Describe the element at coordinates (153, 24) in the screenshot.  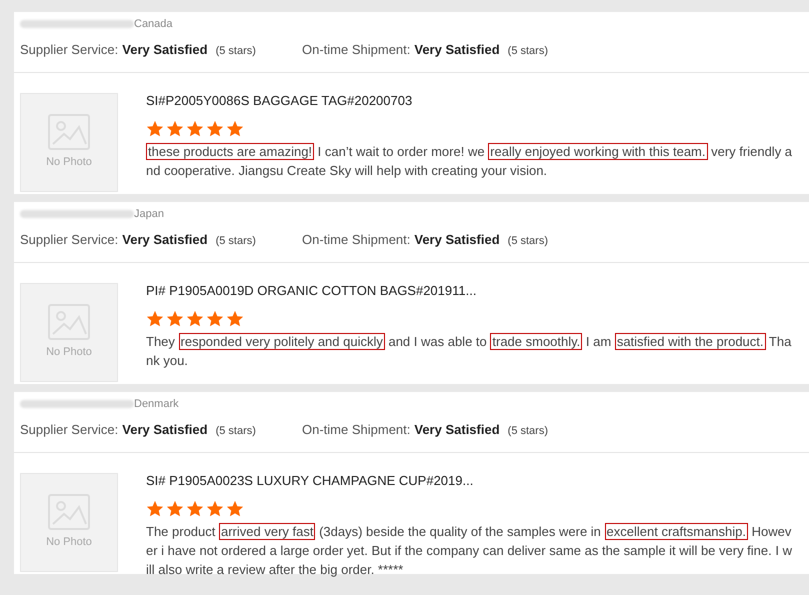
I see `country-text: Canada` at that location.